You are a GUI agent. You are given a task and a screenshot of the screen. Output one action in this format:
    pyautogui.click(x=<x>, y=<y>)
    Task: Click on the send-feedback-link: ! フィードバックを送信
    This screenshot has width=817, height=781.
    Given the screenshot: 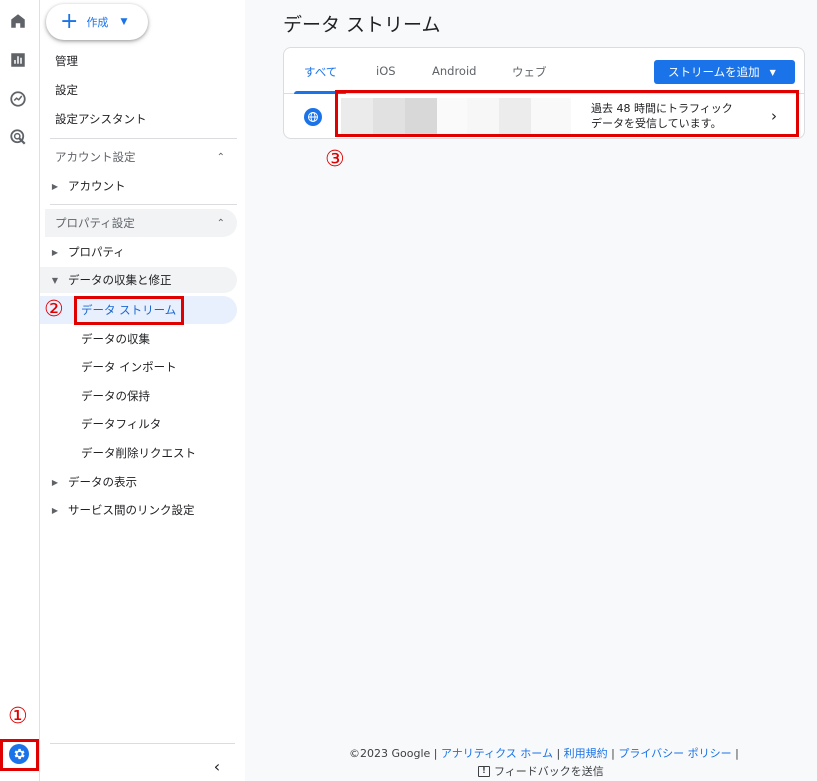 What is the action you would take?
    pyautogui.click(x=541, y=771)
    